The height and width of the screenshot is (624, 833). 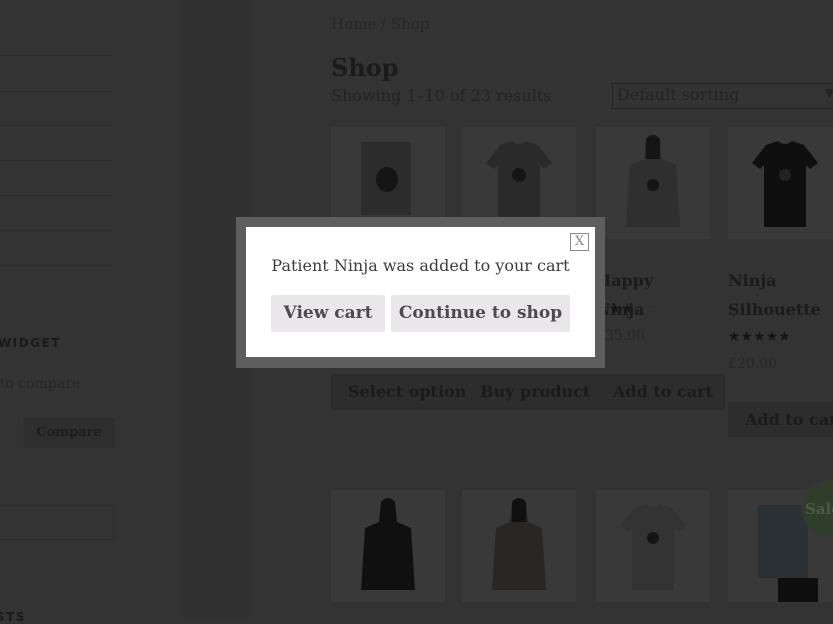 I want to click on continue-to-shop-button: Continue to shop, so click(x=480, y=313).